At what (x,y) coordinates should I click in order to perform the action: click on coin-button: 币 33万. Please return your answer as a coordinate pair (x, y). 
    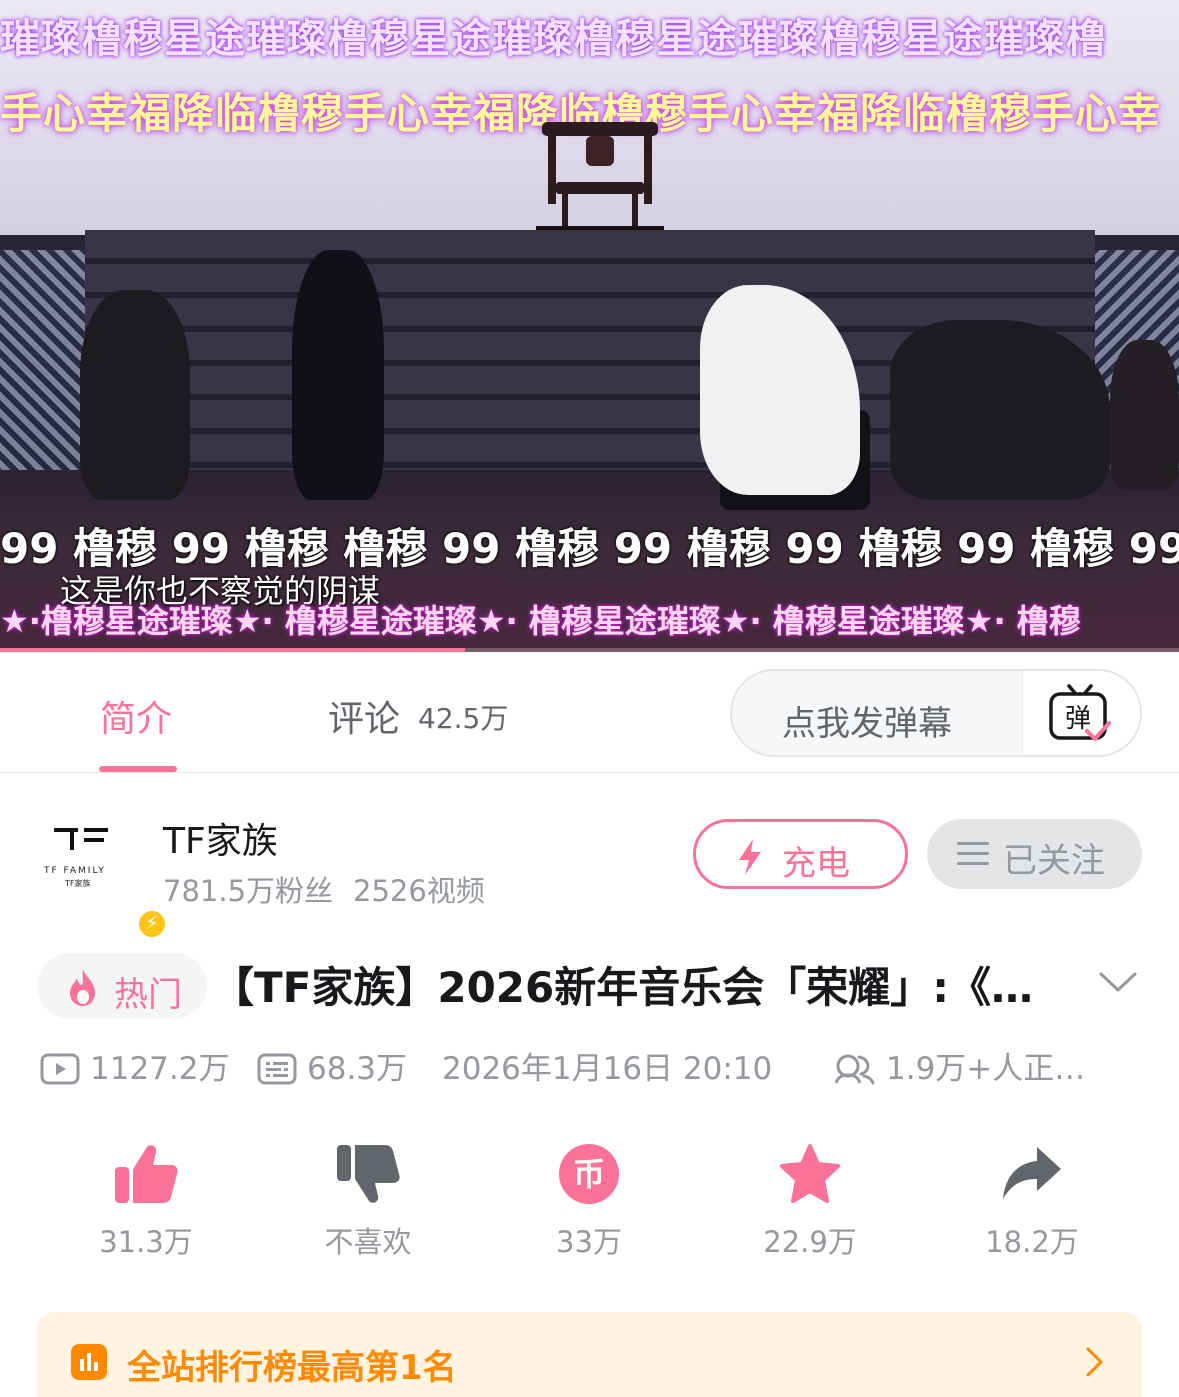
    Looking at the image, I should click on (589, 1205).